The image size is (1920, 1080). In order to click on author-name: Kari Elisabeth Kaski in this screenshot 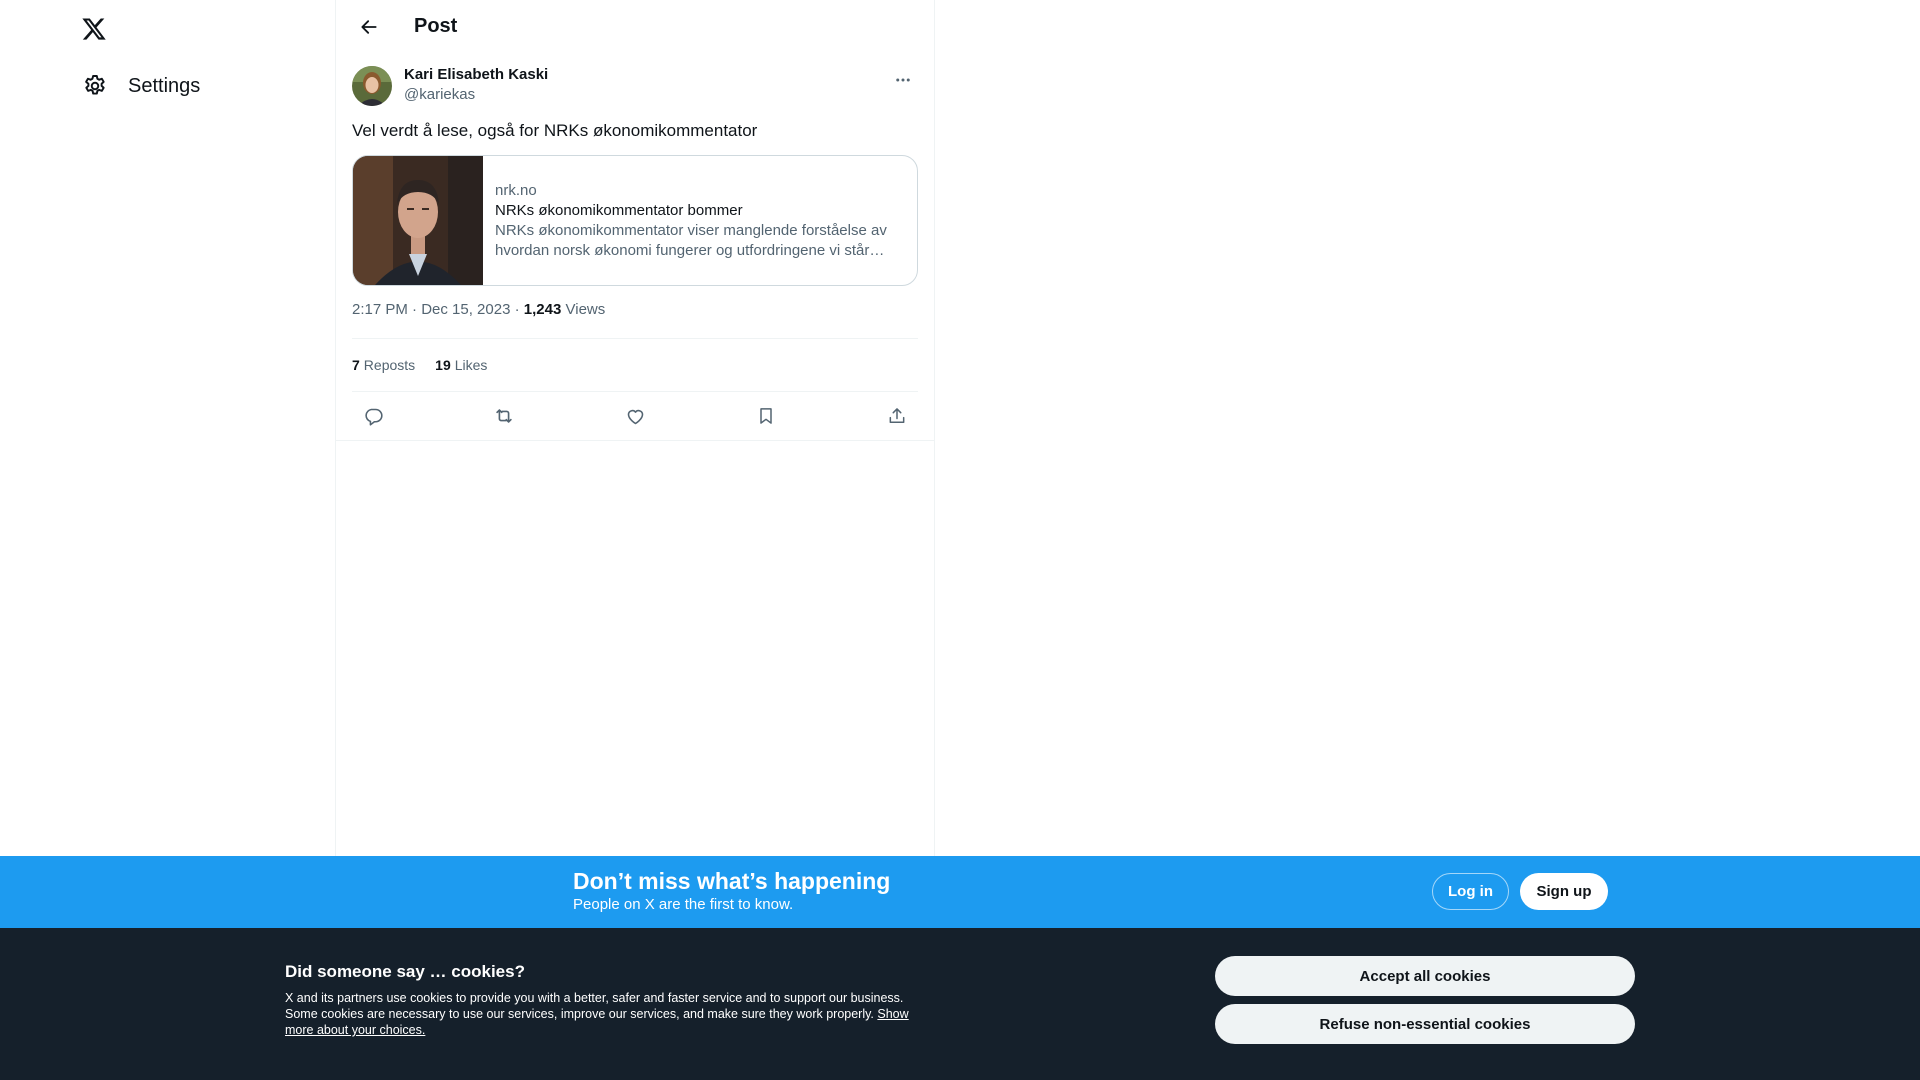, I will do `click(476, 75)`.